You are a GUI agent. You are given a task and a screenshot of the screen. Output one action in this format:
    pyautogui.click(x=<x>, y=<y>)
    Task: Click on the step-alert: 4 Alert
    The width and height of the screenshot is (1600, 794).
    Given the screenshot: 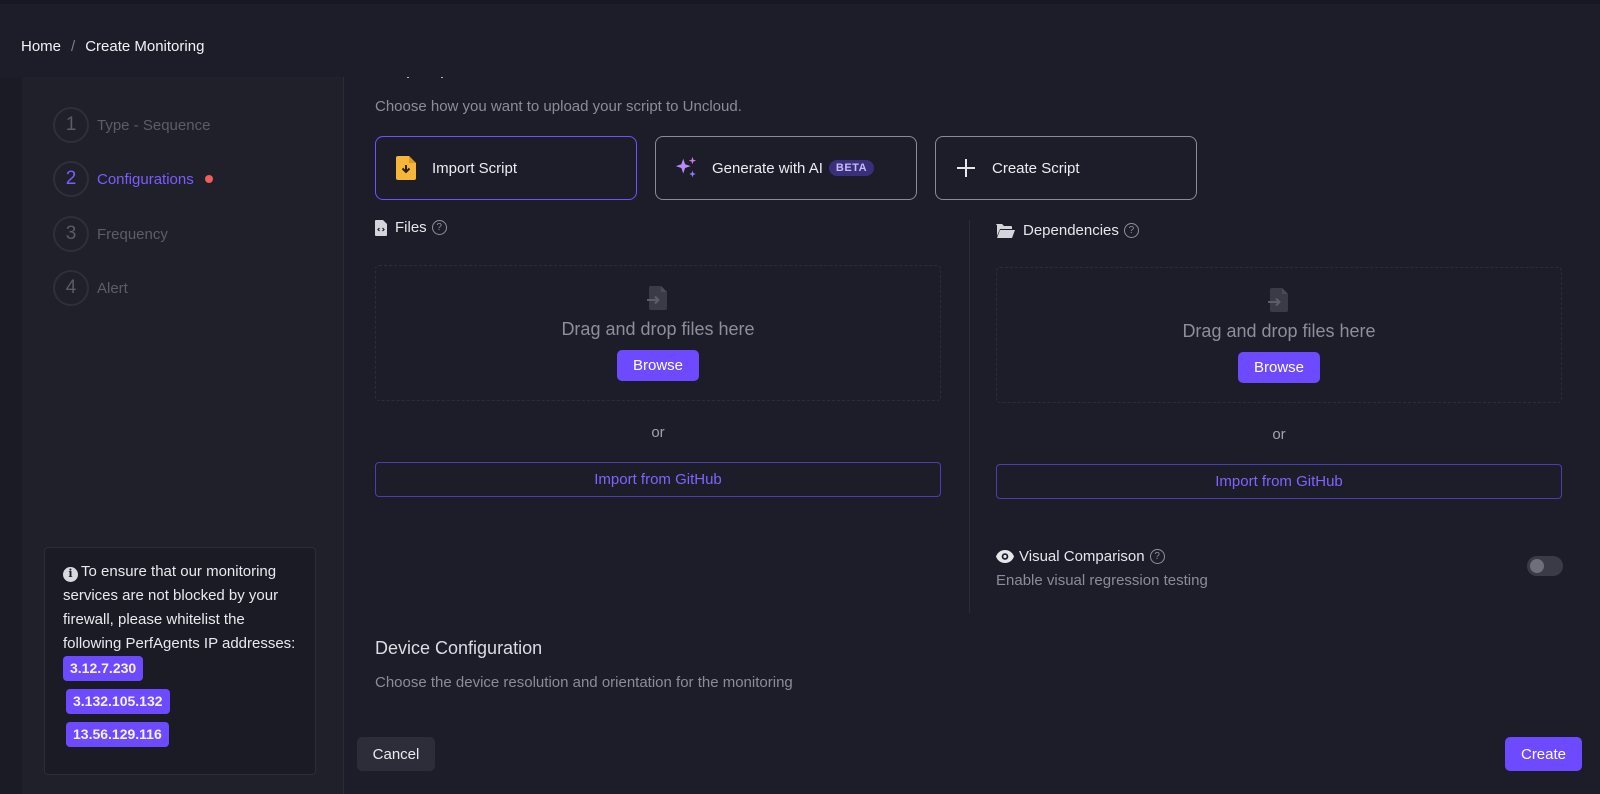 What is the action you would take?
    pyautogui.click(x=90, y=288)
    